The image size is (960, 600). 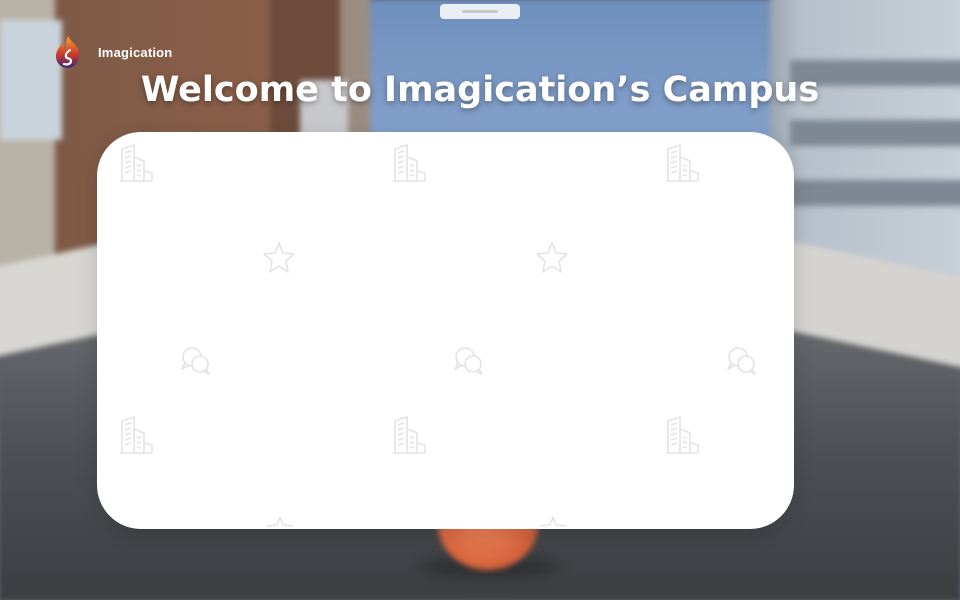 I want to click on brand: Imagication, so click(x=112, y=52).